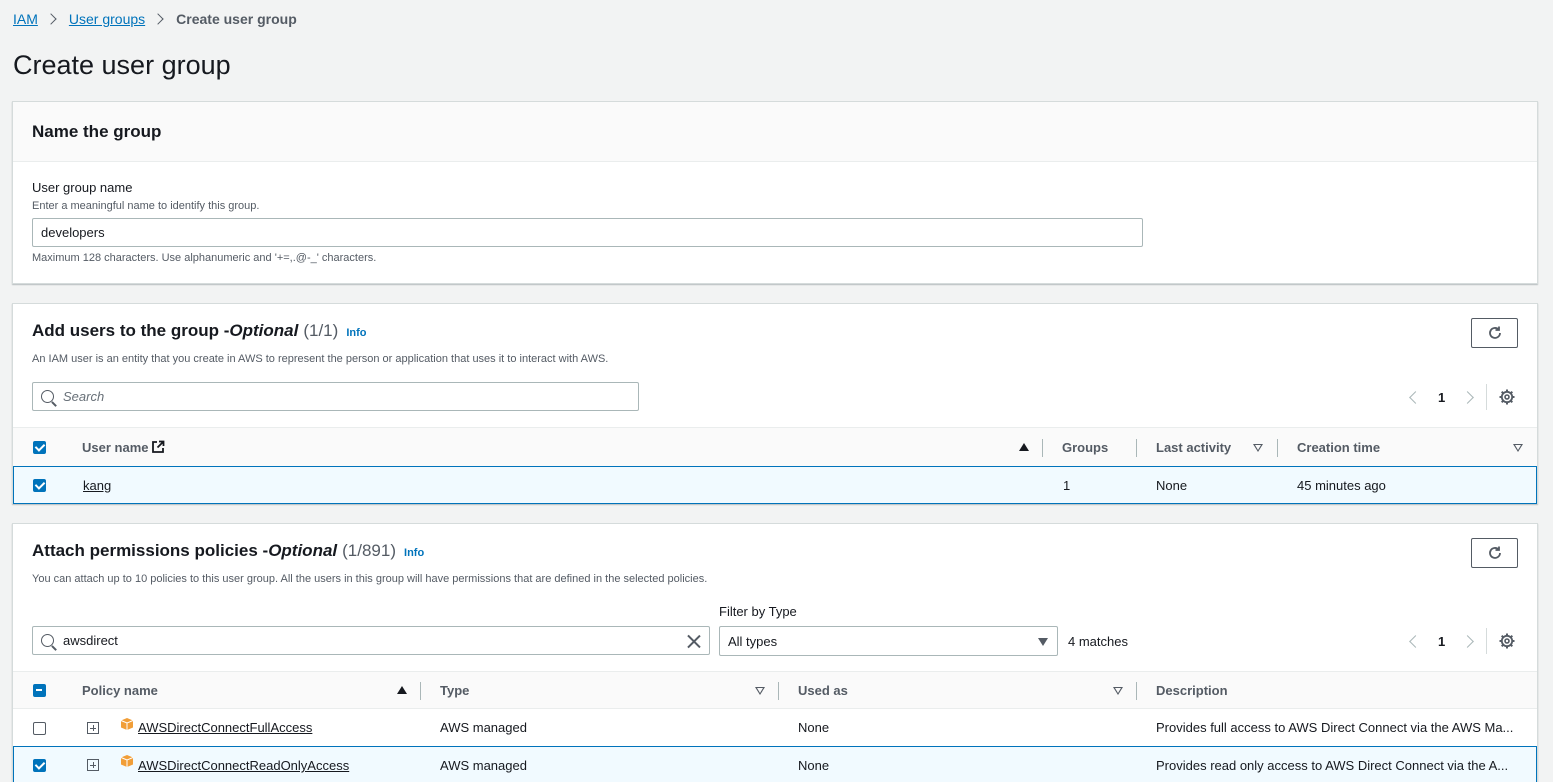 The width and height of the screenshot is (1553, 782). What do you see at coordinates (1441, 397) in the screenshot?
I see `users-page-number: 1` at bounding box center [1441, 397].